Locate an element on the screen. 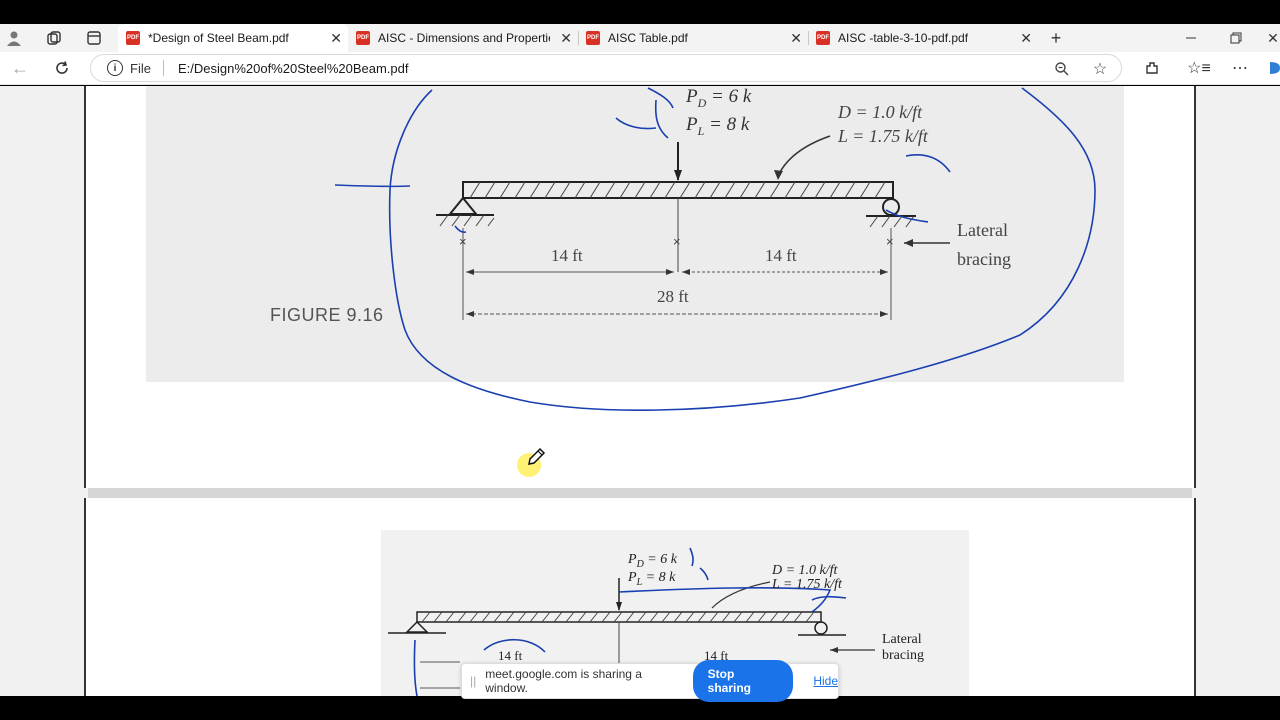  close-window-icon: ✕ is located at coordinates (1273, 38).